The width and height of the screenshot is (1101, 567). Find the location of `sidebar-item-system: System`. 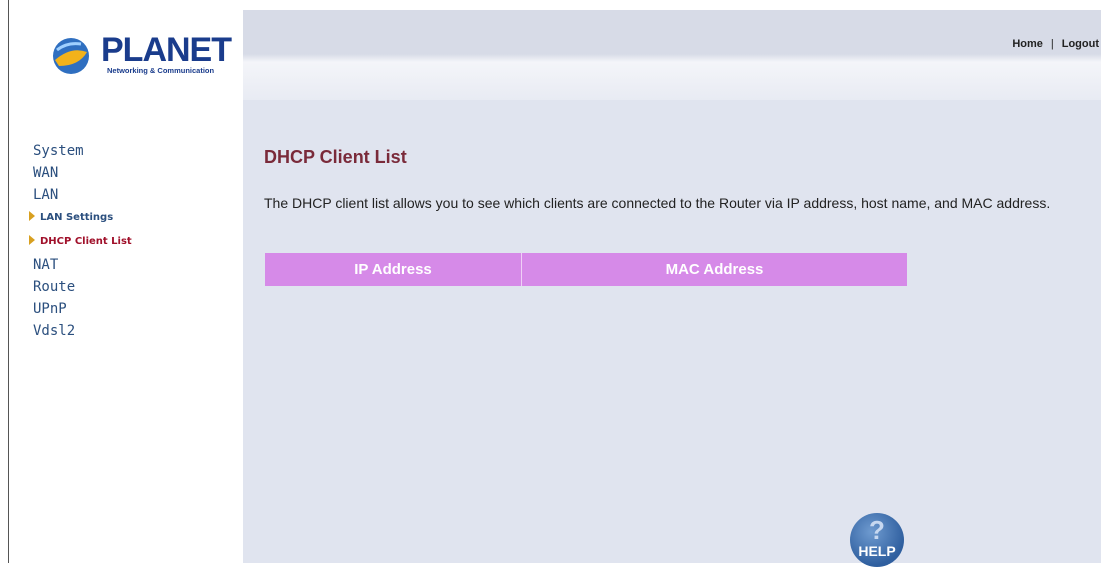

sidebar-item-system: System is located at coordinates (82, 151).